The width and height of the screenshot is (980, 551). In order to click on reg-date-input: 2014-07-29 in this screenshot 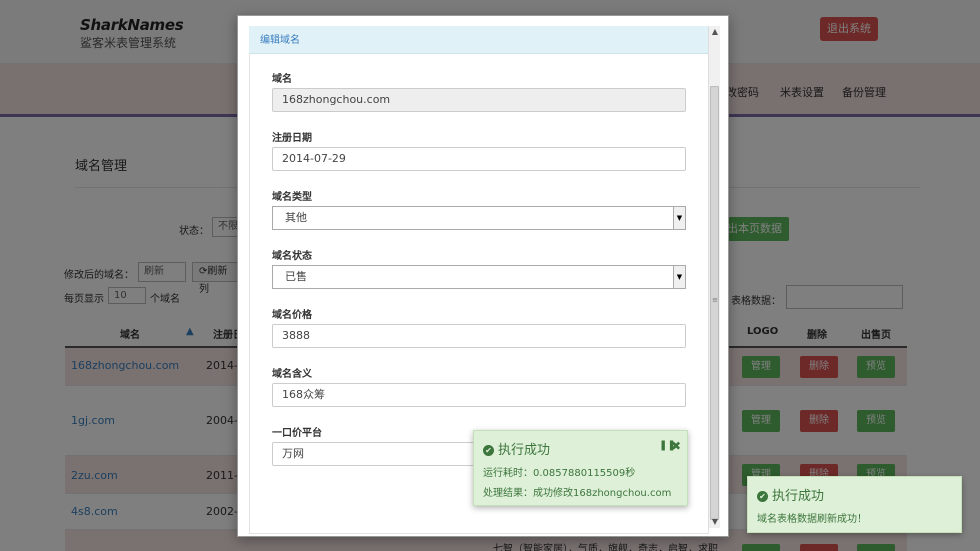, I will do `click(479, 159)`.